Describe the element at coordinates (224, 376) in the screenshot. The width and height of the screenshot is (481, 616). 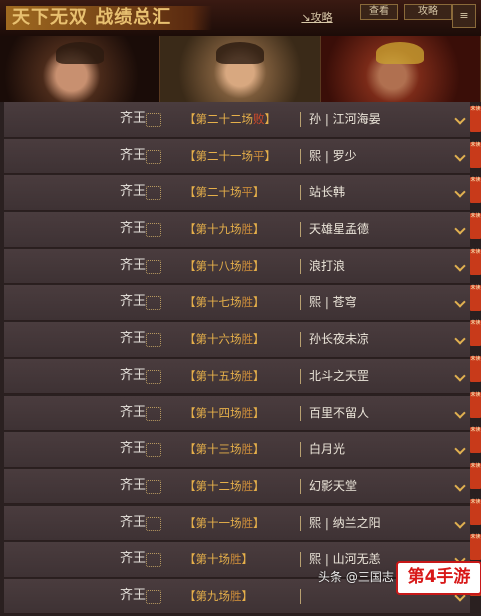
I see `match-label: 【第十五场胜】` at that location.